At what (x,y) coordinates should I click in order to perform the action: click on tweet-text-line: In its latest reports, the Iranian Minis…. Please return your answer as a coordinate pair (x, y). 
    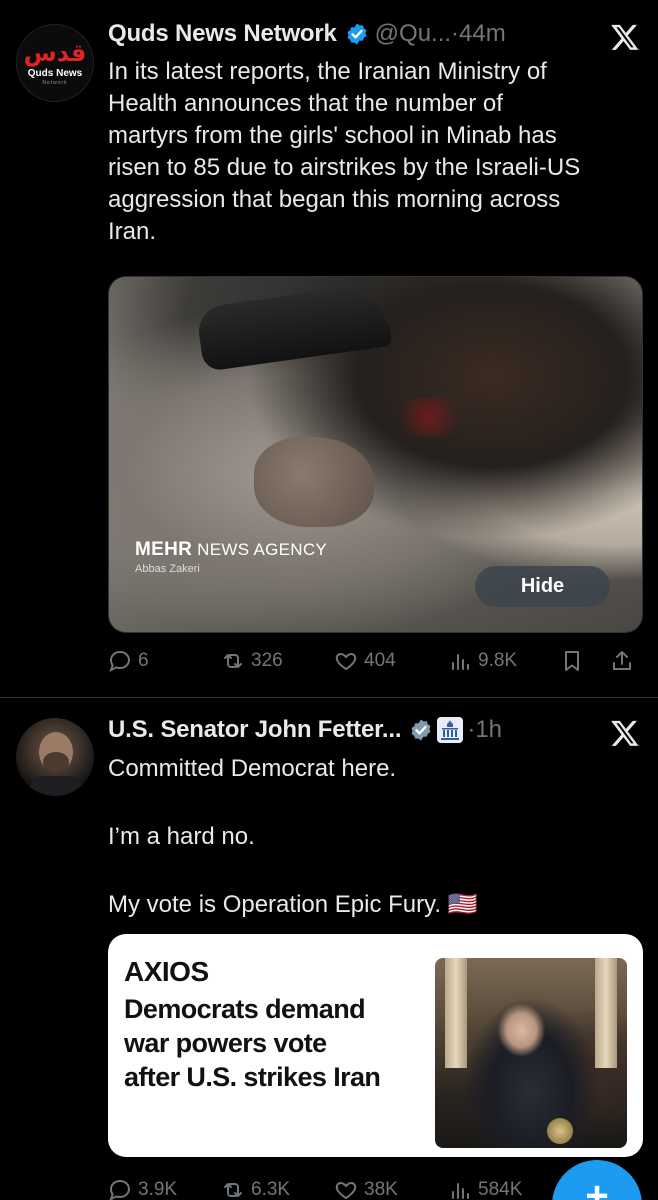
    Looking at the image, I should click on (327, 71).